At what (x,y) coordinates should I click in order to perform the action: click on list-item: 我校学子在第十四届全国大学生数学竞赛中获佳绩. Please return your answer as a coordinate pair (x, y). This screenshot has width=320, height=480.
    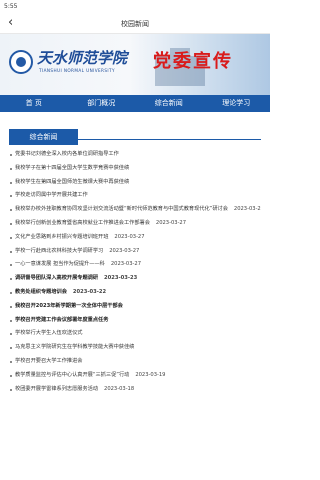
    Looking at the image, I should click on (135, 169).